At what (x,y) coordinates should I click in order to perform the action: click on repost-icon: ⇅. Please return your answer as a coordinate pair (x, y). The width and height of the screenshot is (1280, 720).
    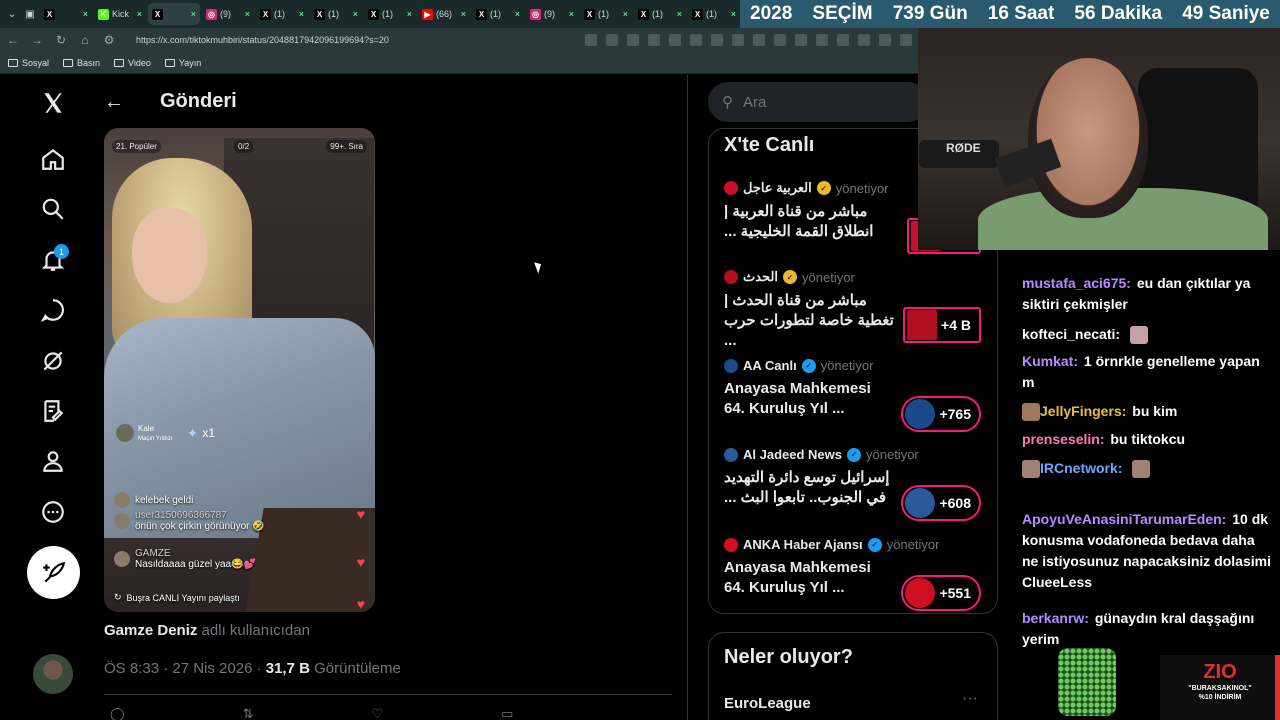
    Looking at the image, I should click on (248, 713).